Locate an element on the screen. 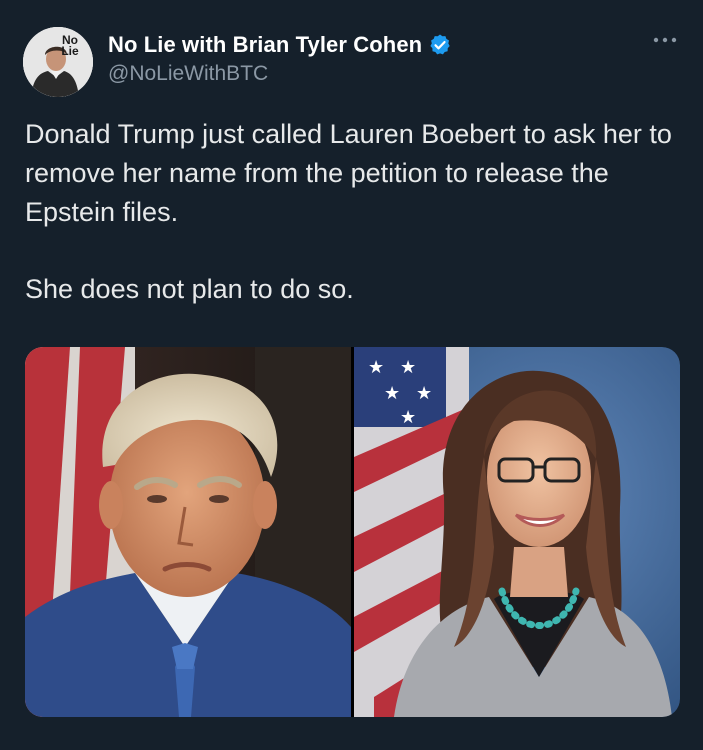 The width and height of the screenshot is (703, 750). avatar-logo-text: No Lie is located at coordinates (70, 45).